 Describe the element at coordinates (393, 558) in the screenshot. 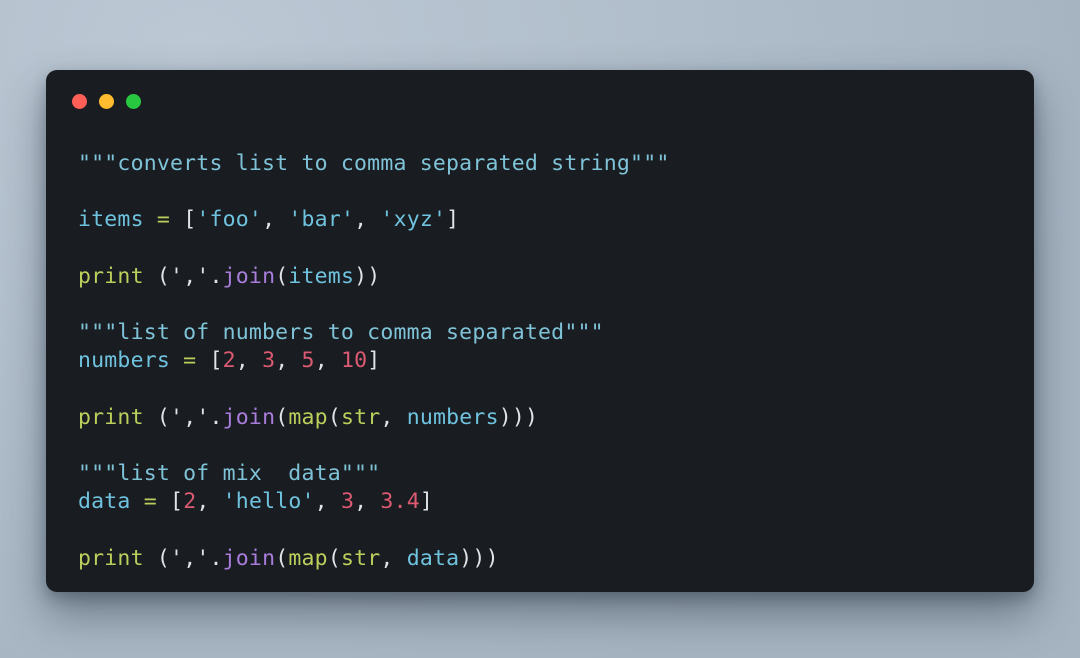

I see `comma-10: ,` at that location.